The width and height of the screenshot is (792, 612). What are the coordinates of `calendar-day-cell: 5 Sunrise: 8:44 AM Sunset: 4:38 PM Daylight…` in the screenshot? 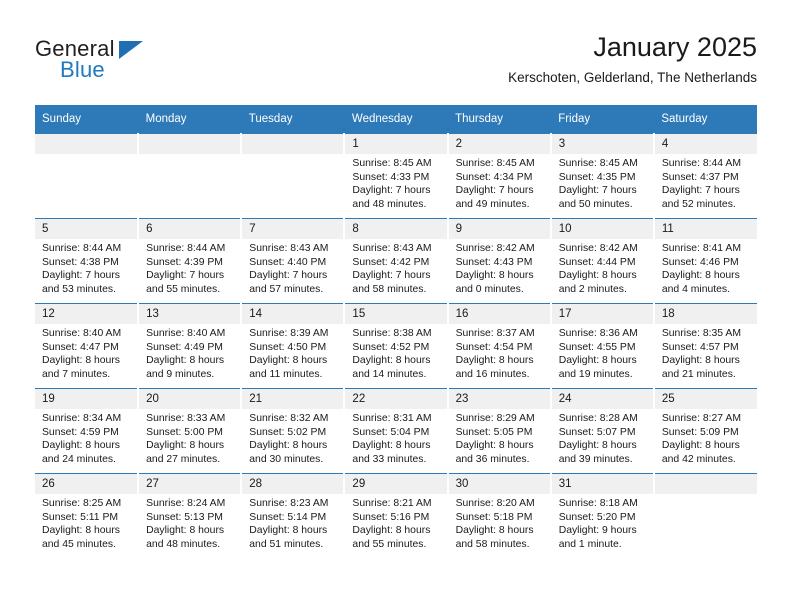 It's located at (87, 261).